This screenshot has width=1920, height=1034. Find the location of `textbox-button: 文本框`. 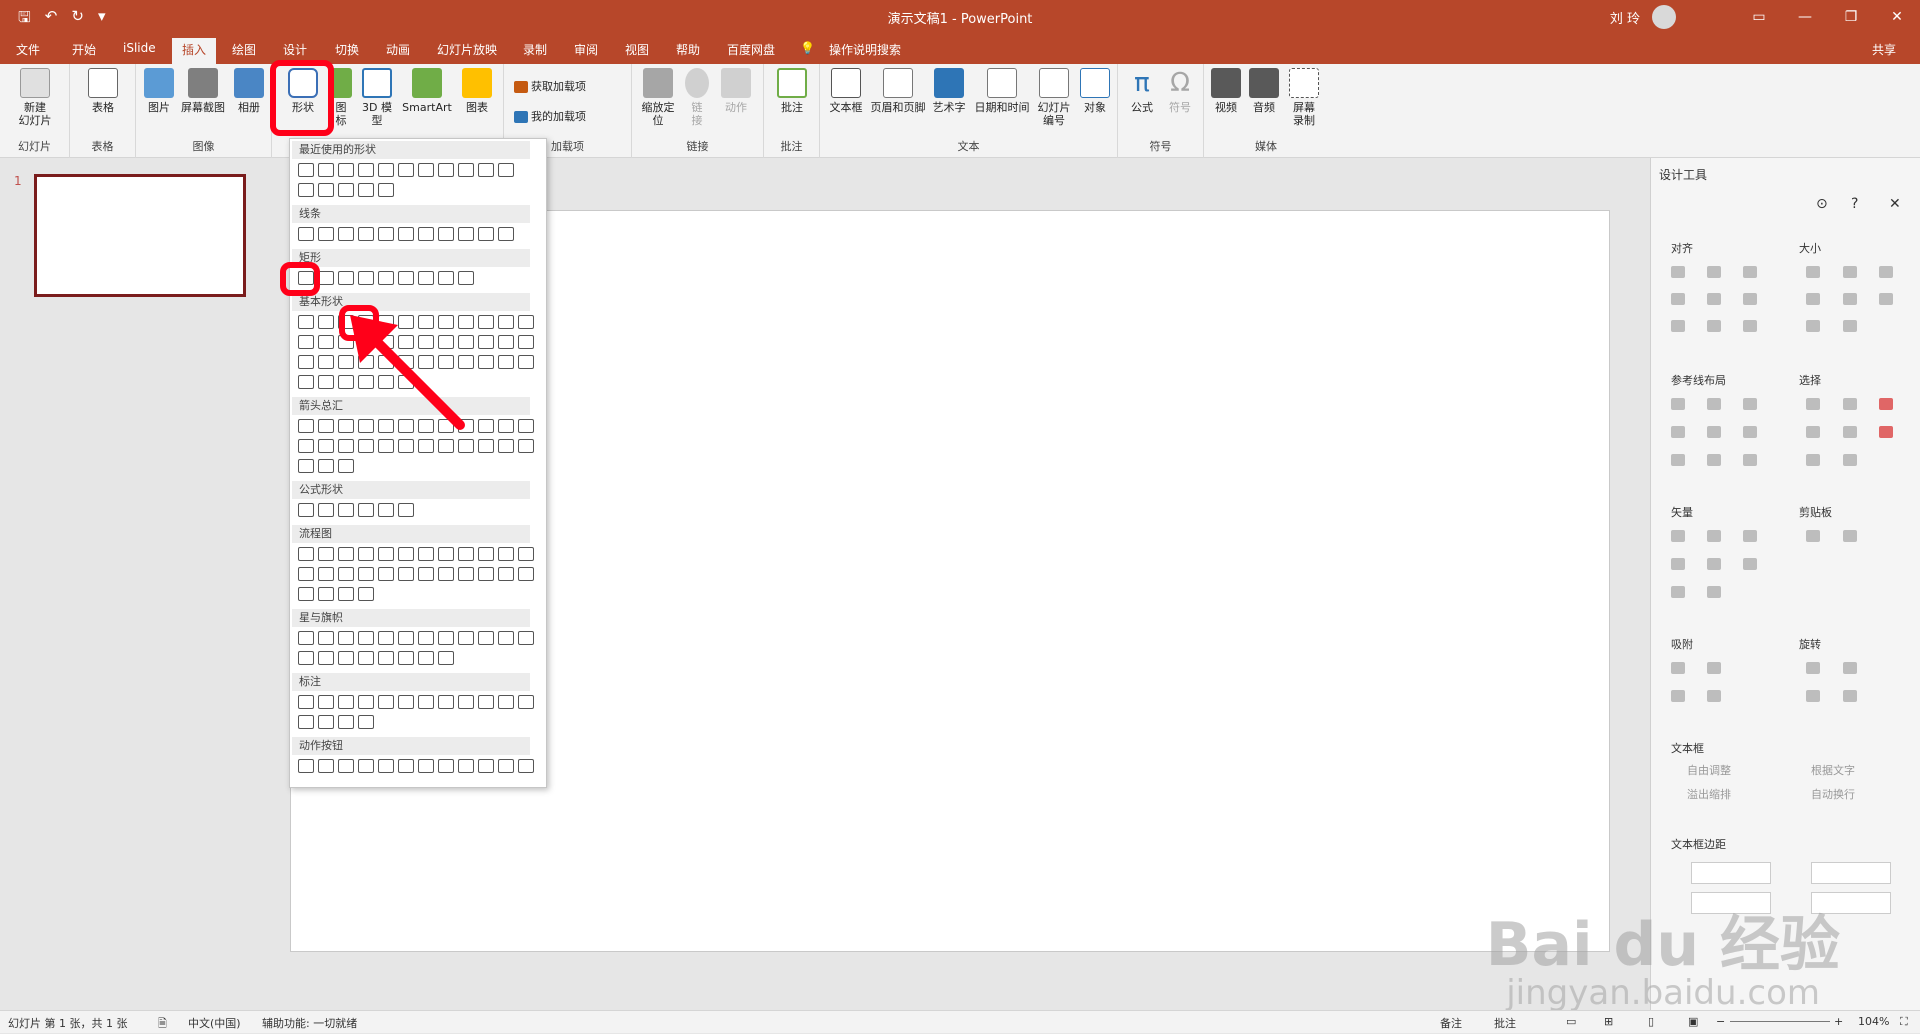

textbox-button: 文本框 is located at coordinates (846, 91).